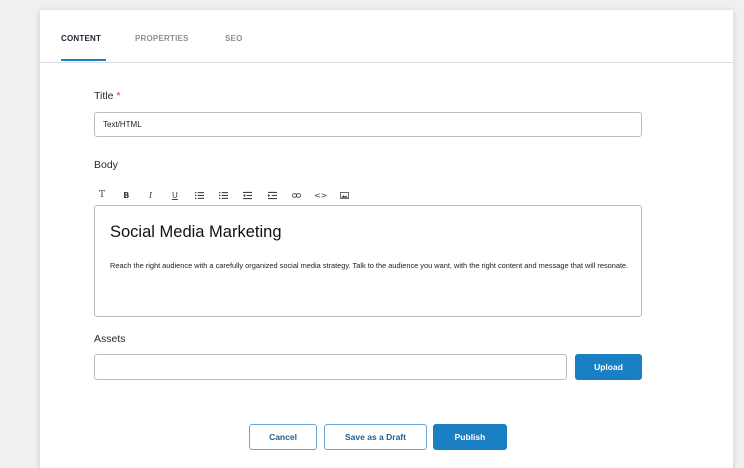 The image size is (744, 468). What do you see at coordinates (368, 124) in the screenshot?
I see `title-input` at bounding box center [368, 124].